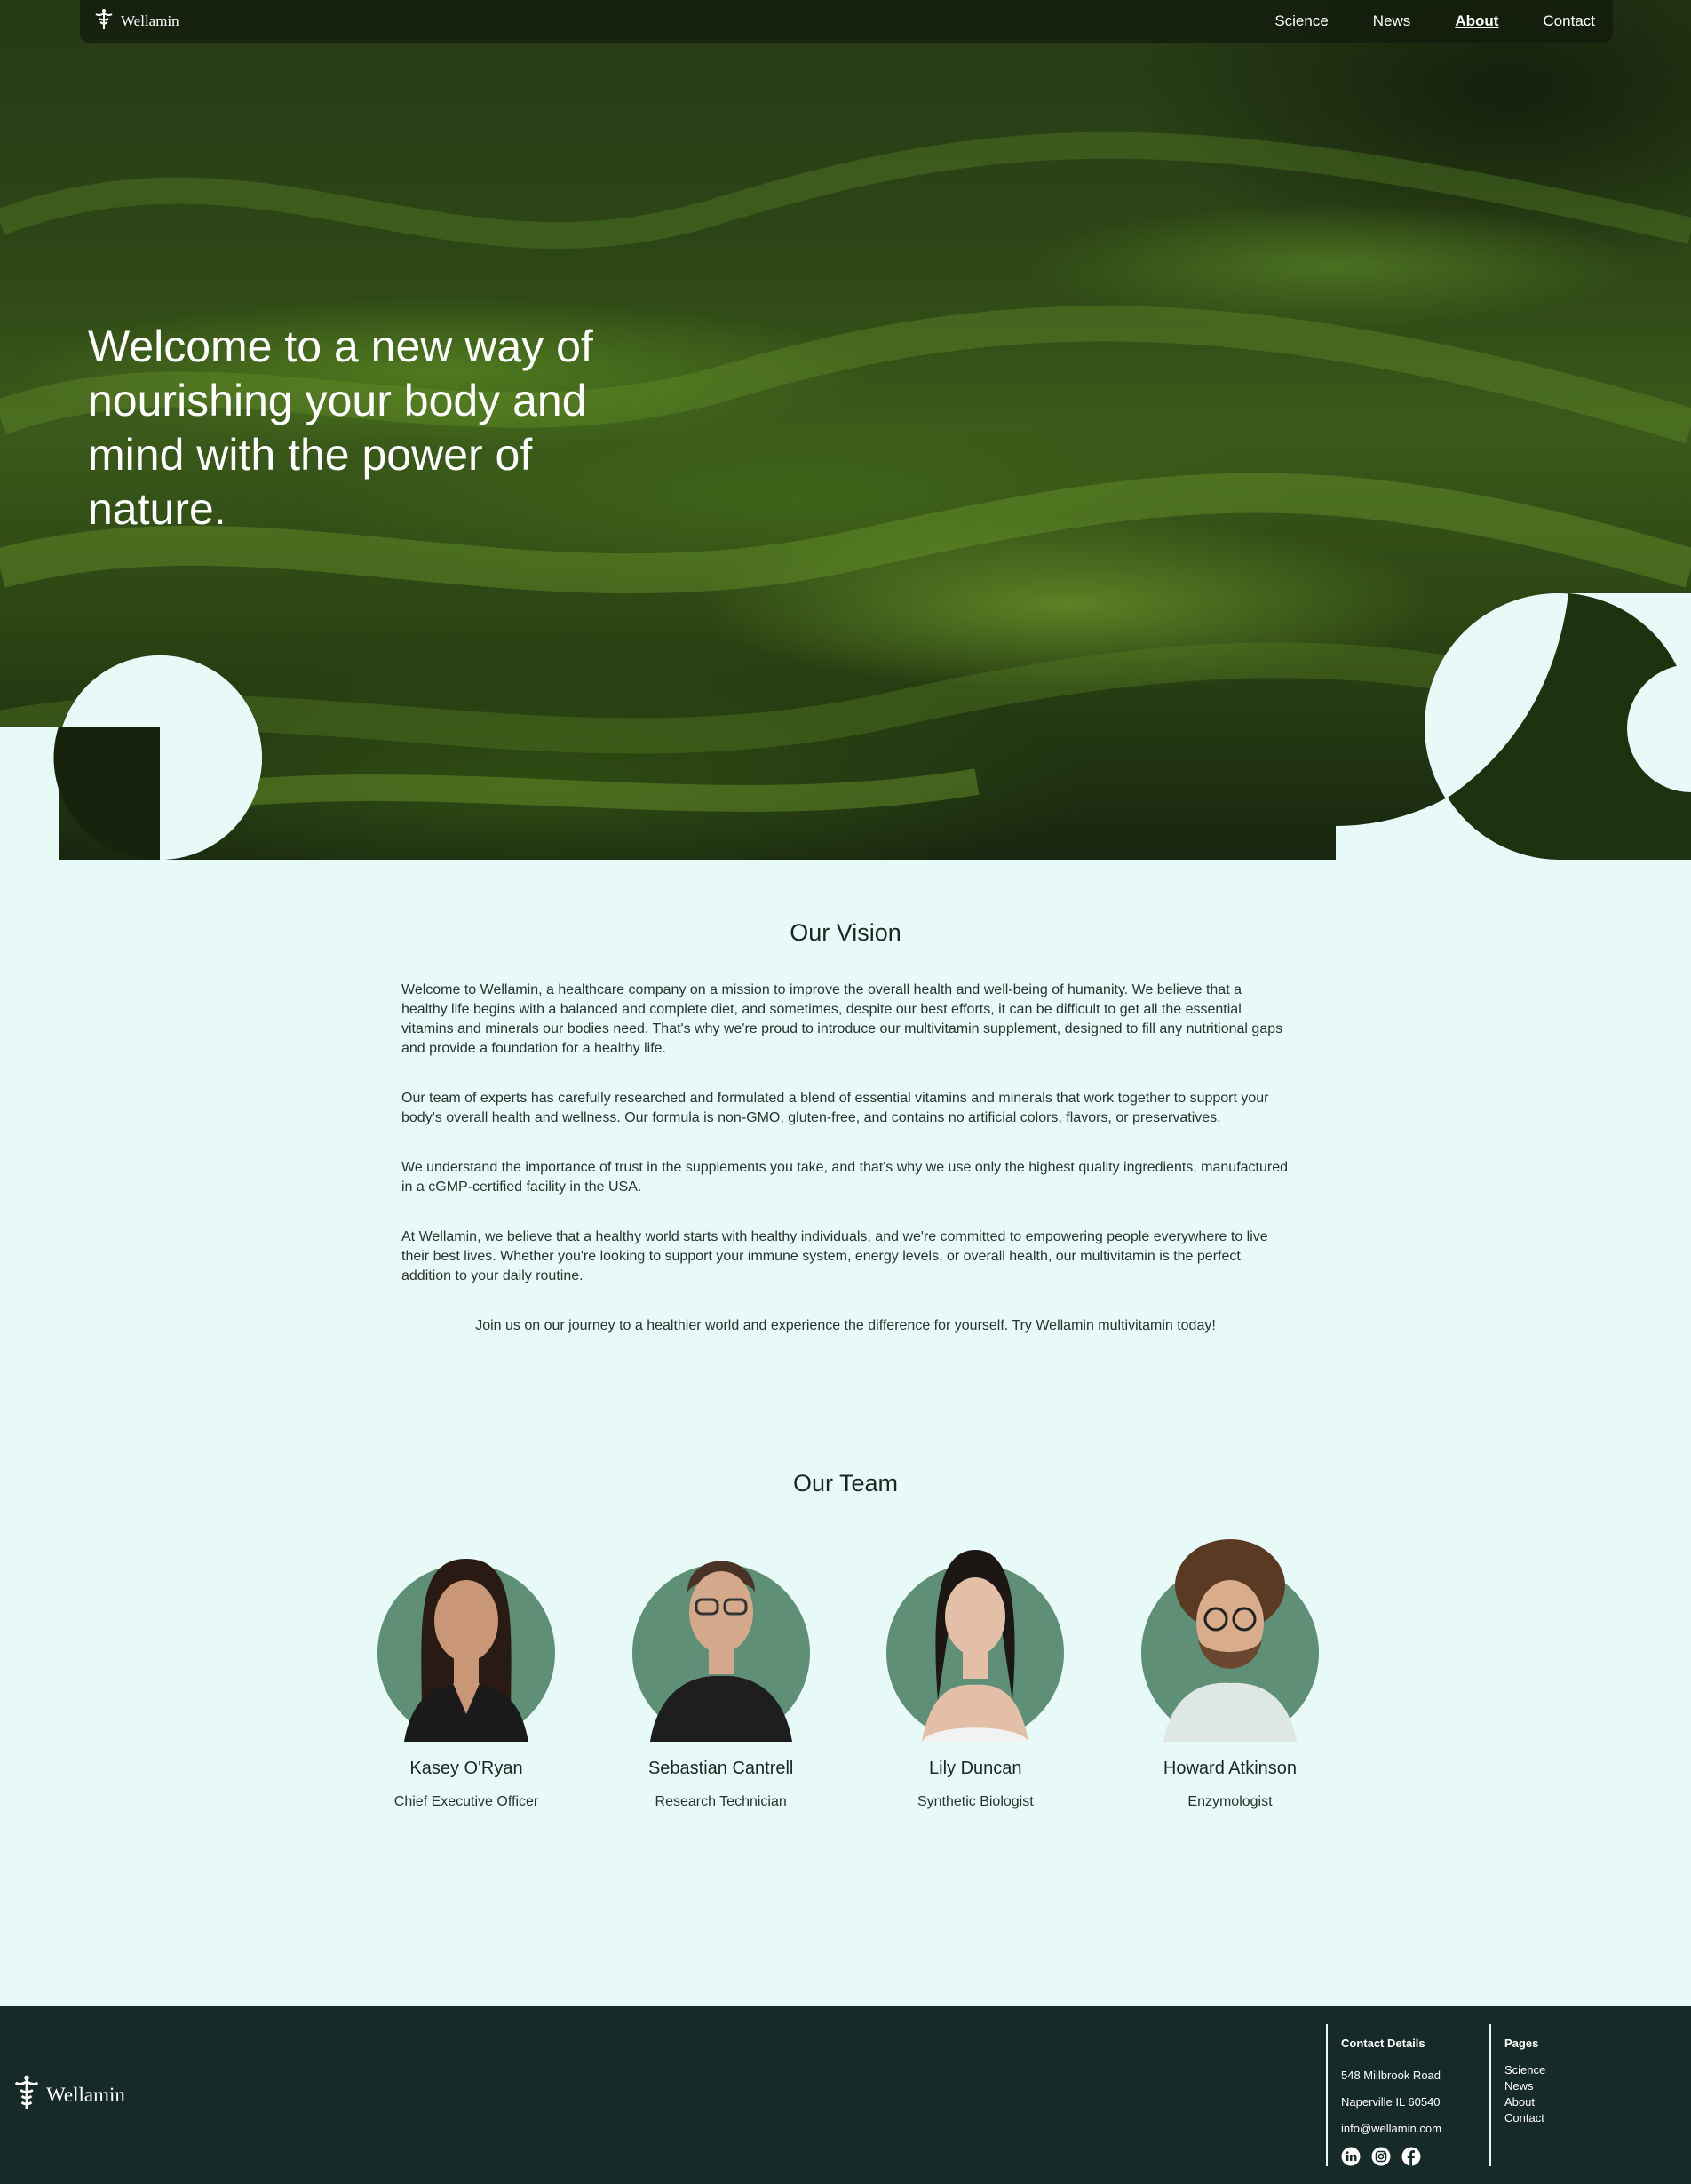 This screenshot has height=2184, width=1691. Describe the element at coordinates (150, 20) in the screenshot. I see `brand-name: Wellamin` at that location.